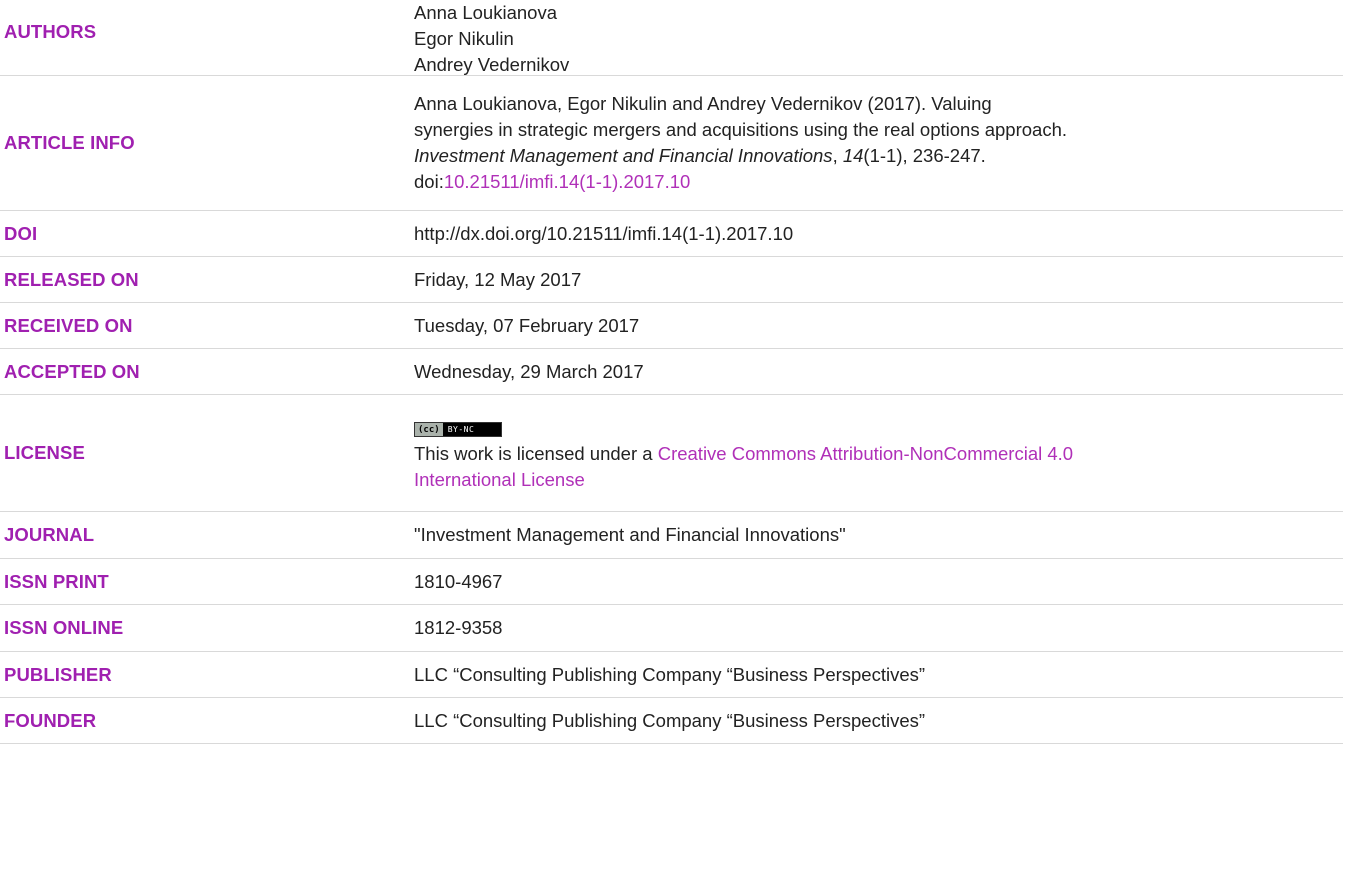 The width and height of the screenshot is (1360, 893). What do you see at coordinates (429, 430) in the screenshot?
I see `cc-logo-icon: (cc)` at bounding box center [429, 430].